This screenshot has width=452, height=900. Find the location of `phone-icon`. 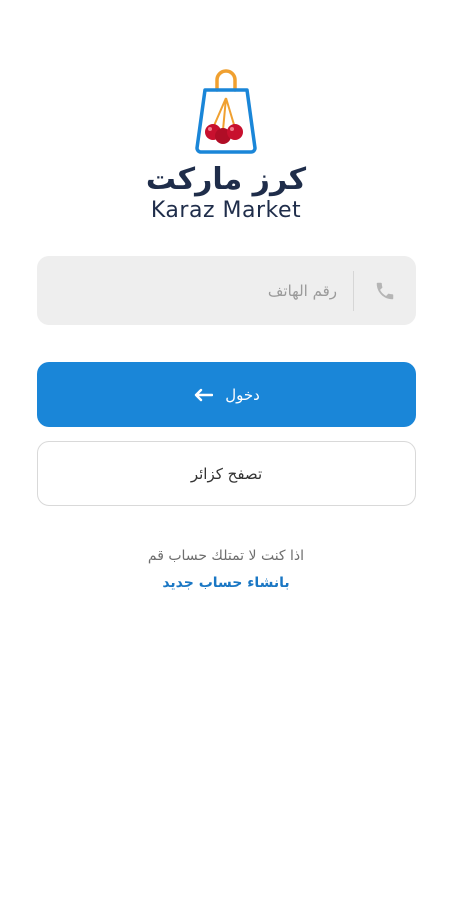

phone-icon is located at coordinates (385, 290).